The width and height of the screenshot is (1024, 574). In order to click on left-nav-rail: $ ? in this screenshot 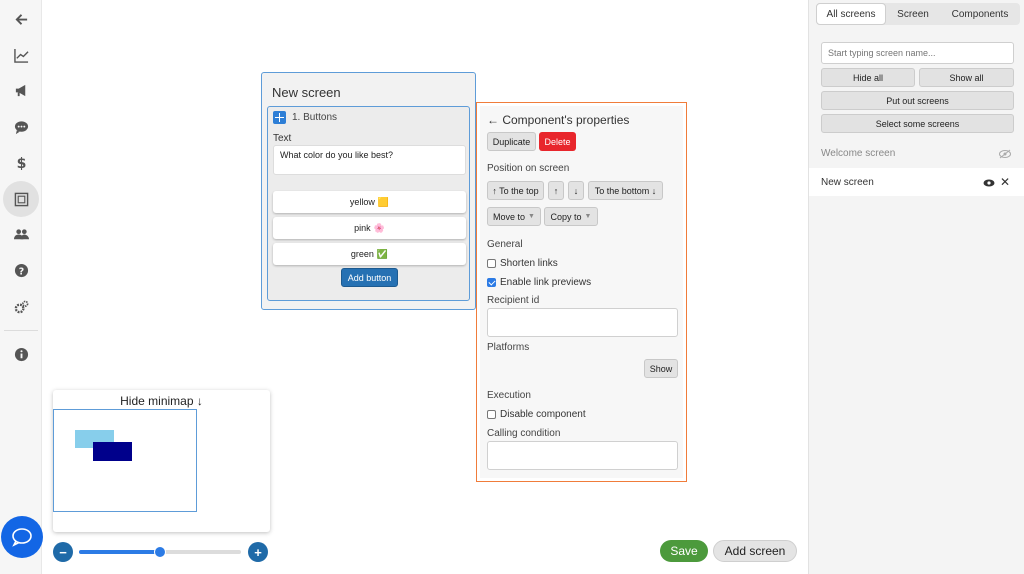, I will do `click(21, 287)`.